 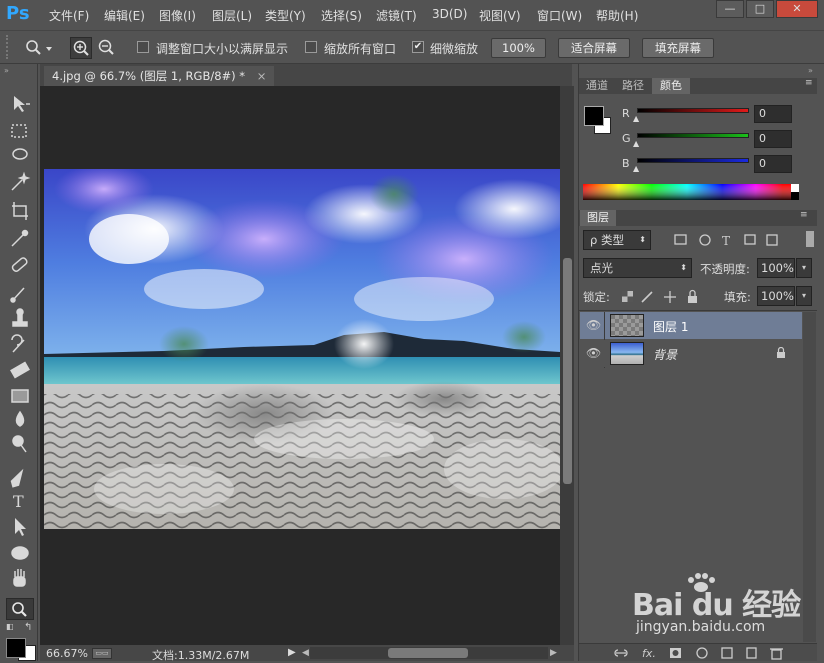 I want to click on menu-file: 文件(F), so click(x=69, y=15).